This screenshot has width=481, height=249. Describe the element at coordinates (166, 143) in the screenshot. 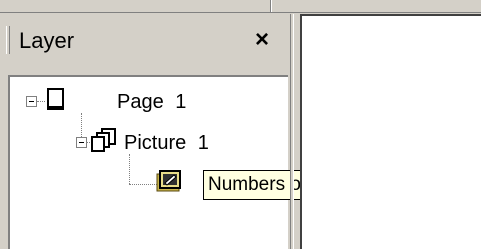

I see `tree-item-picture: Picture 1` at that location.